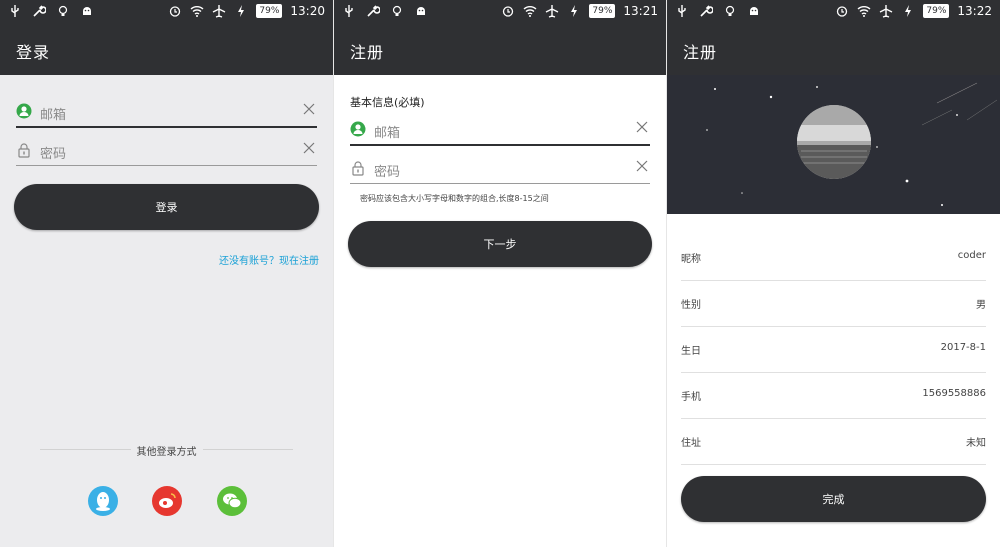  Describe the element at coordinates (387, 102) in the screenshot. I see `section-title: 基本信息(必填)` at that location.